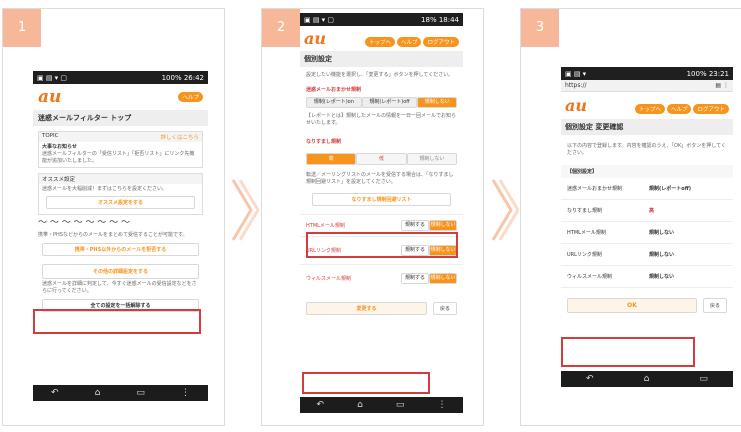 The height and width of the screenshot is (432, 741). What do you see at coordinates (647, 73) in the screenshot?
I see `status-bar: ▣ ▤ ▾ 100% 23:21` at bounding box center [647, 73].